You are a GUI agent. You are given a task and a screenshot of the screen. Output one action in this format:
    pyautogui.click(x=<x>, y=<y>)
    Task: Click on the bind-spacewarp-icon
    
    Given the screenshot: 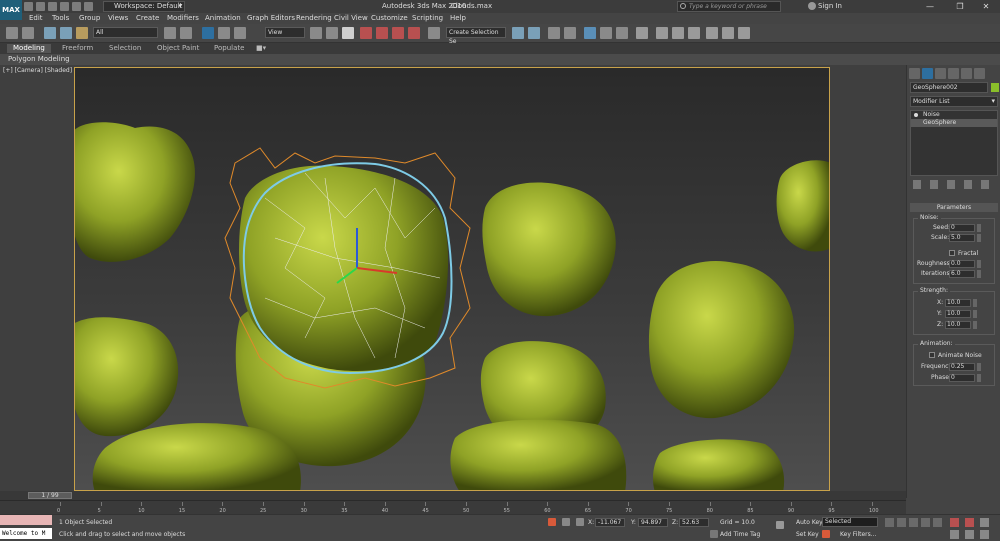 What is the action you would take?
    pyautogui.click(x=82, y=33)
    